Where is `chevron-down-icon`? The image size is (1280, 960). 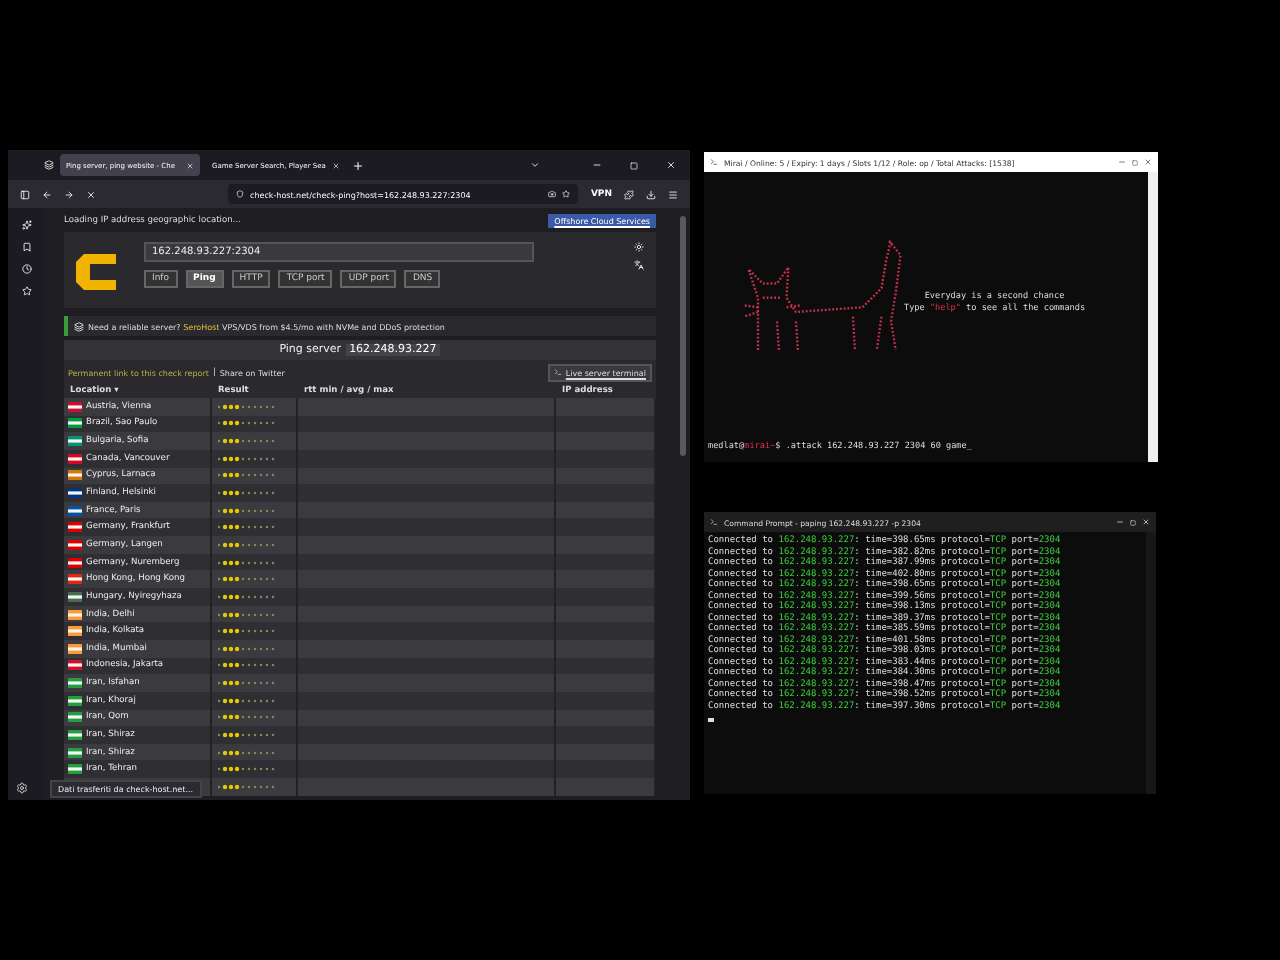 chevron-down-icon is located at coordinates (535, 165).